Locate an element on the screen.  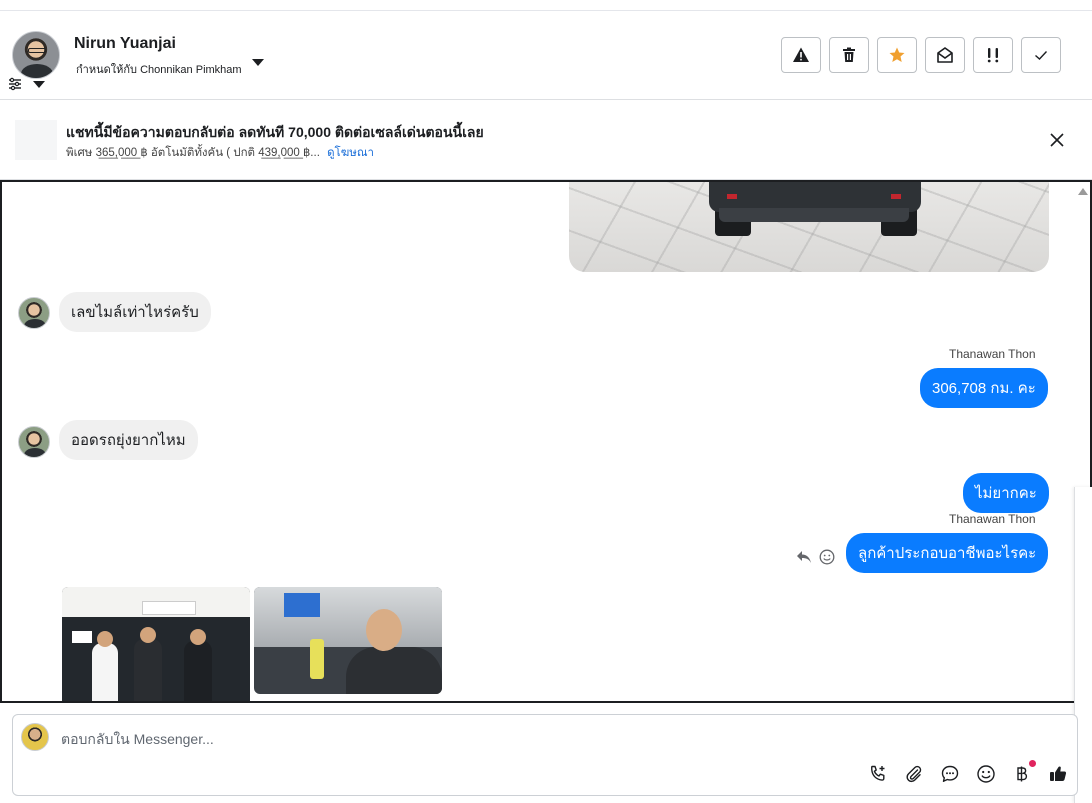
thumbs-up-icon is located at coordinates (1058, 773).